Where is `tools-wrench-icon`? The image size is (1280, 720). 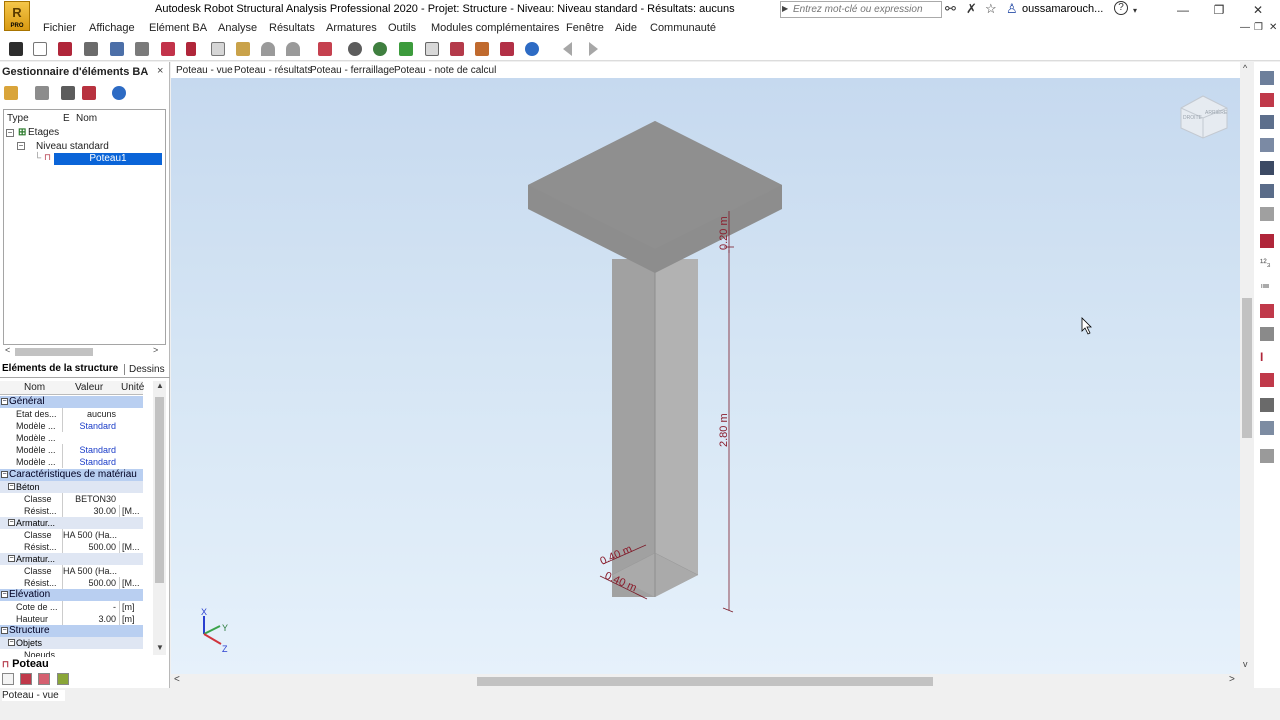
tools-wrench-icon is located at coordinates (507, 49).